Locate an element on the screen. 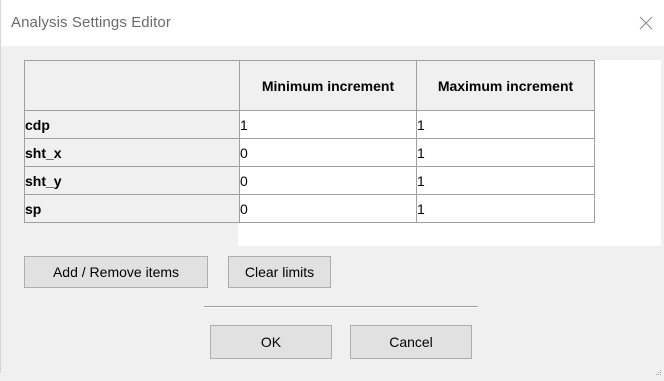 The height and width of the screenshot is (381, 664). table-row: sht_y 0 1 is located at coordinates (309, 180).